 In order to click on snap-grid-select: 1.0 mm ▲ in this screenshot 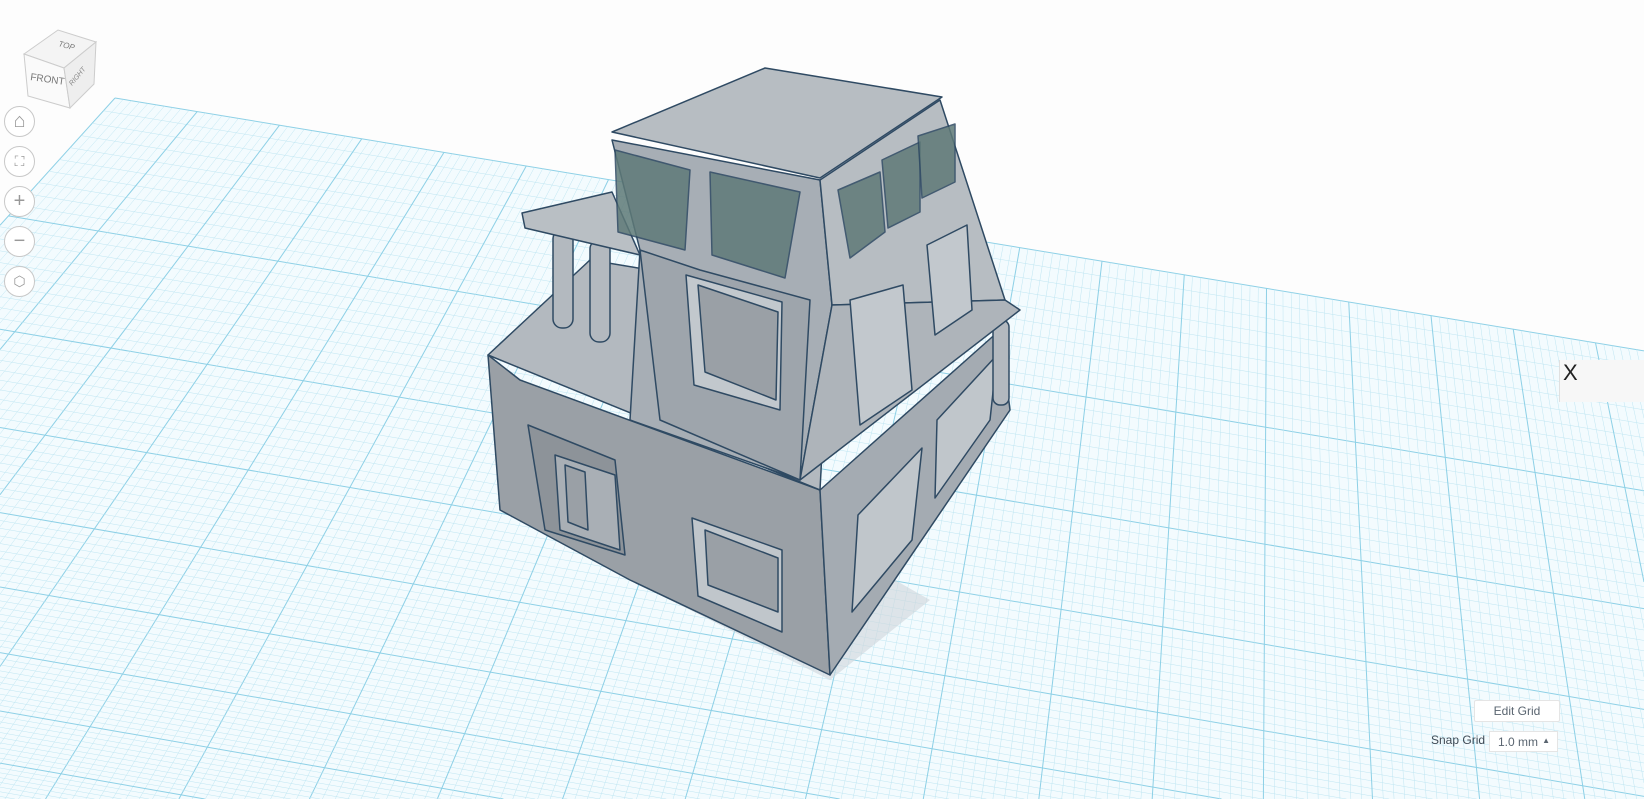, I will do `click(1523, 741)`.